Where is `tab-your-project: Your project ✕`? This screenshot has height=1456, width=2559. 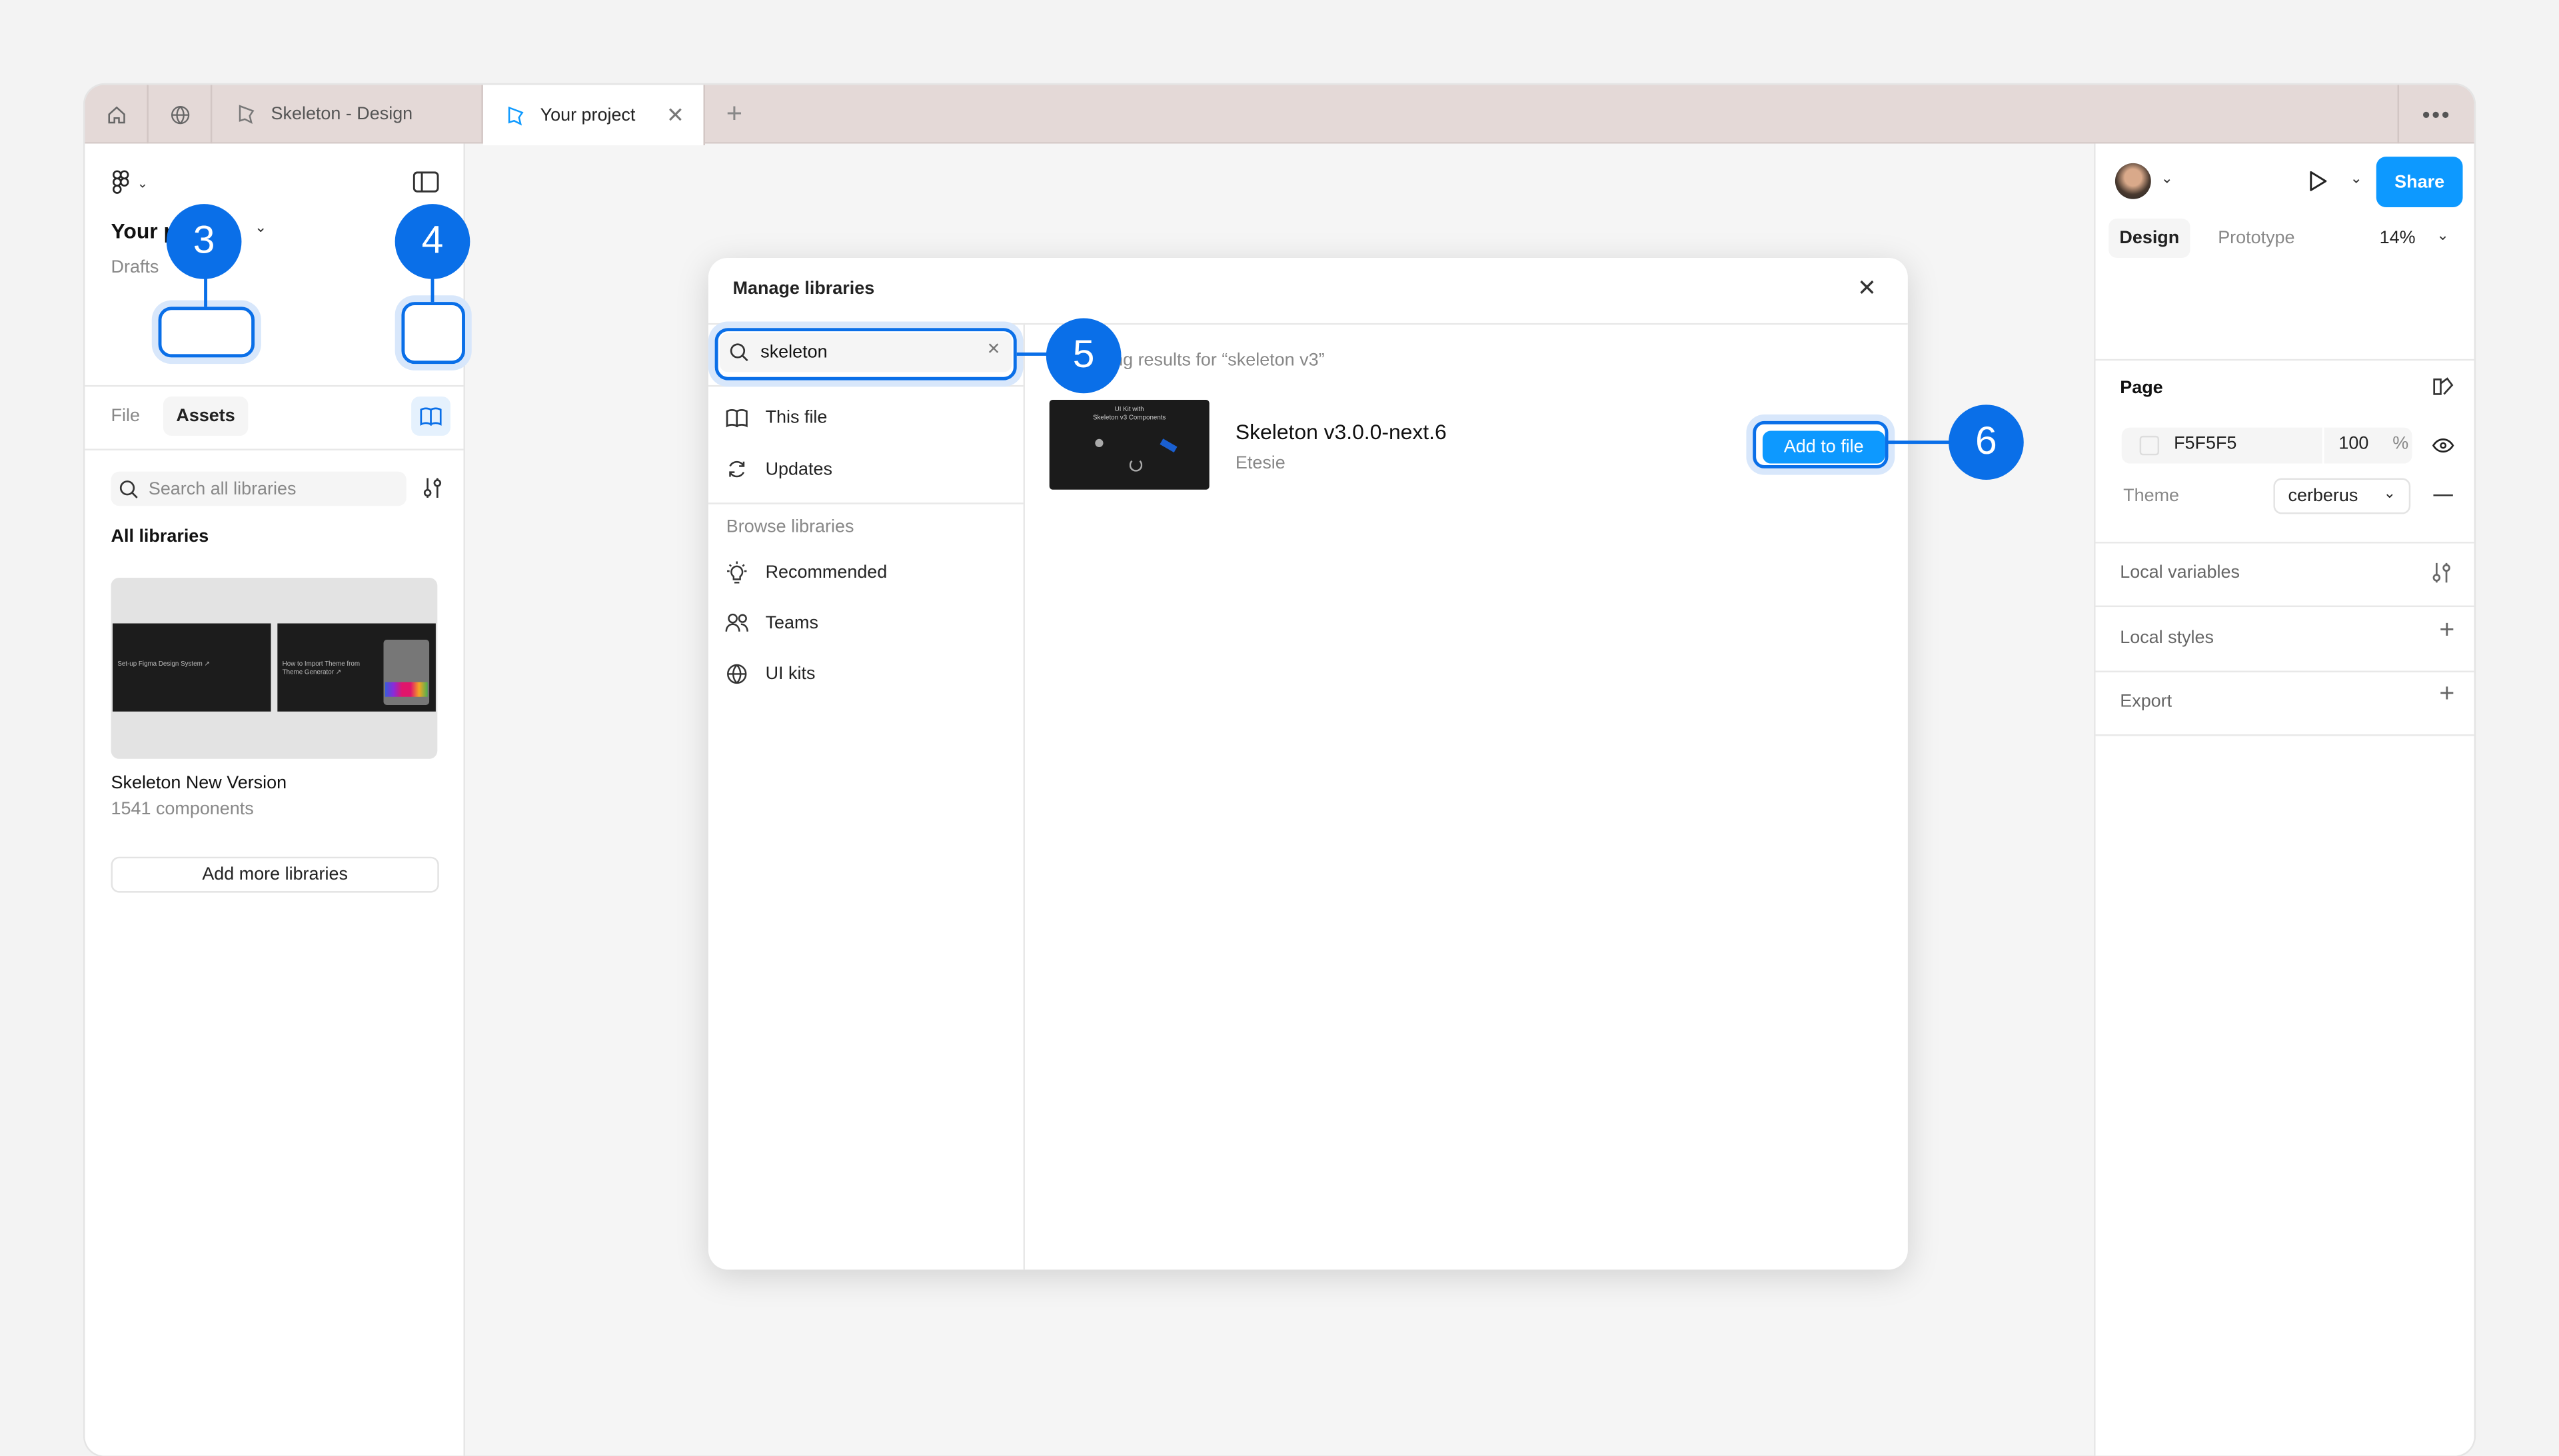 tab-your-project: Your project ✕ is located at coordinates (593, 115).